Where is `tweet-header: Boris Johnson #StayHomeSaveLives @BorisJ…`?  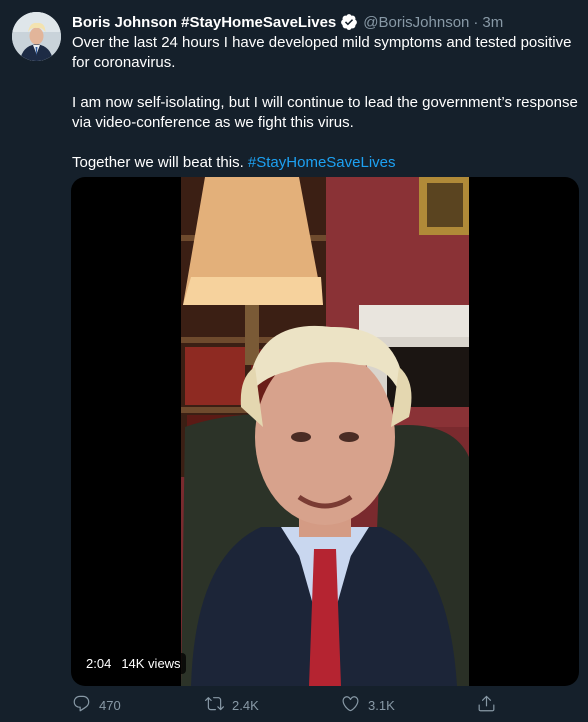 tweet-header: Boris Johnson #StayHomeSaveLives @BorisJ… is located at coordinates (287, 22).